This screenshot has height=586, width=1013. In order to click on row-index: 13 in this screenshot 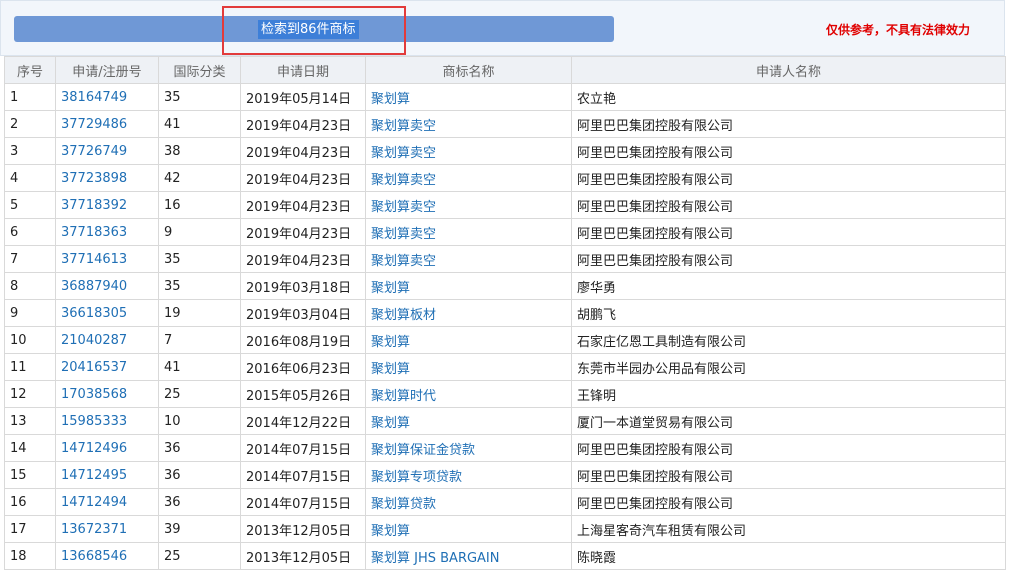, I will do `click(30, 421)`.